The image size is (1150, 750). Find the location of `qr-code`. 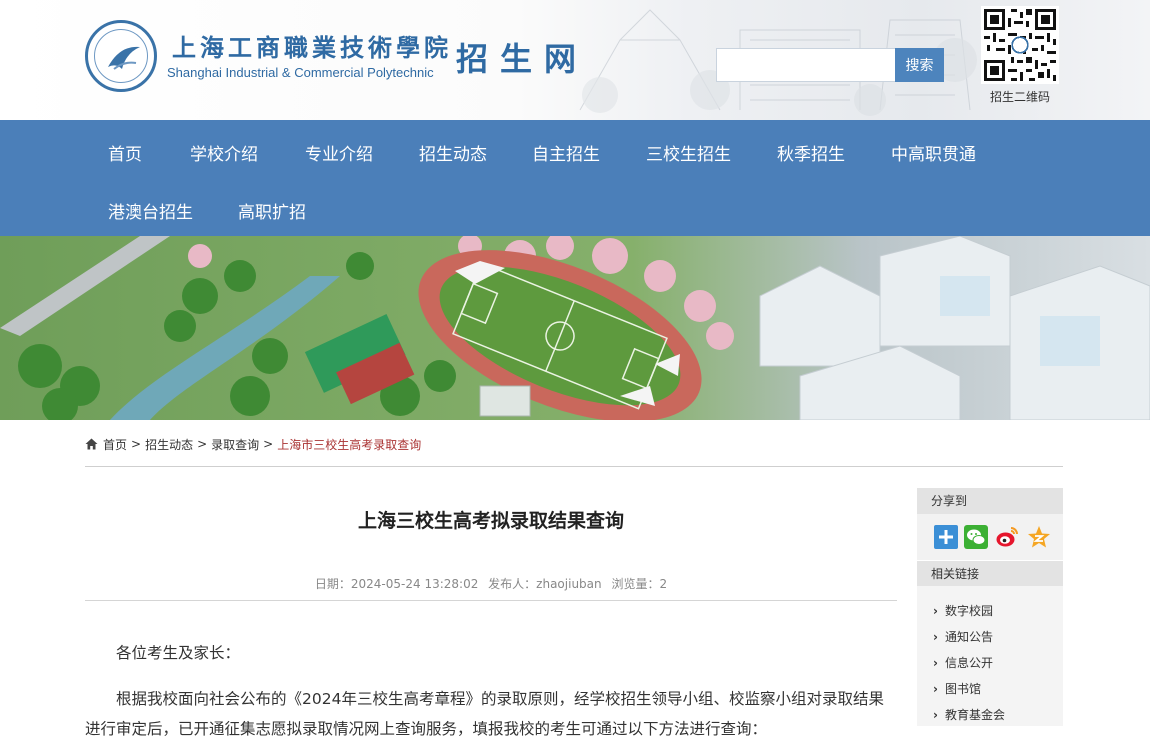

qr-code is located at coordinates (1020, 45).